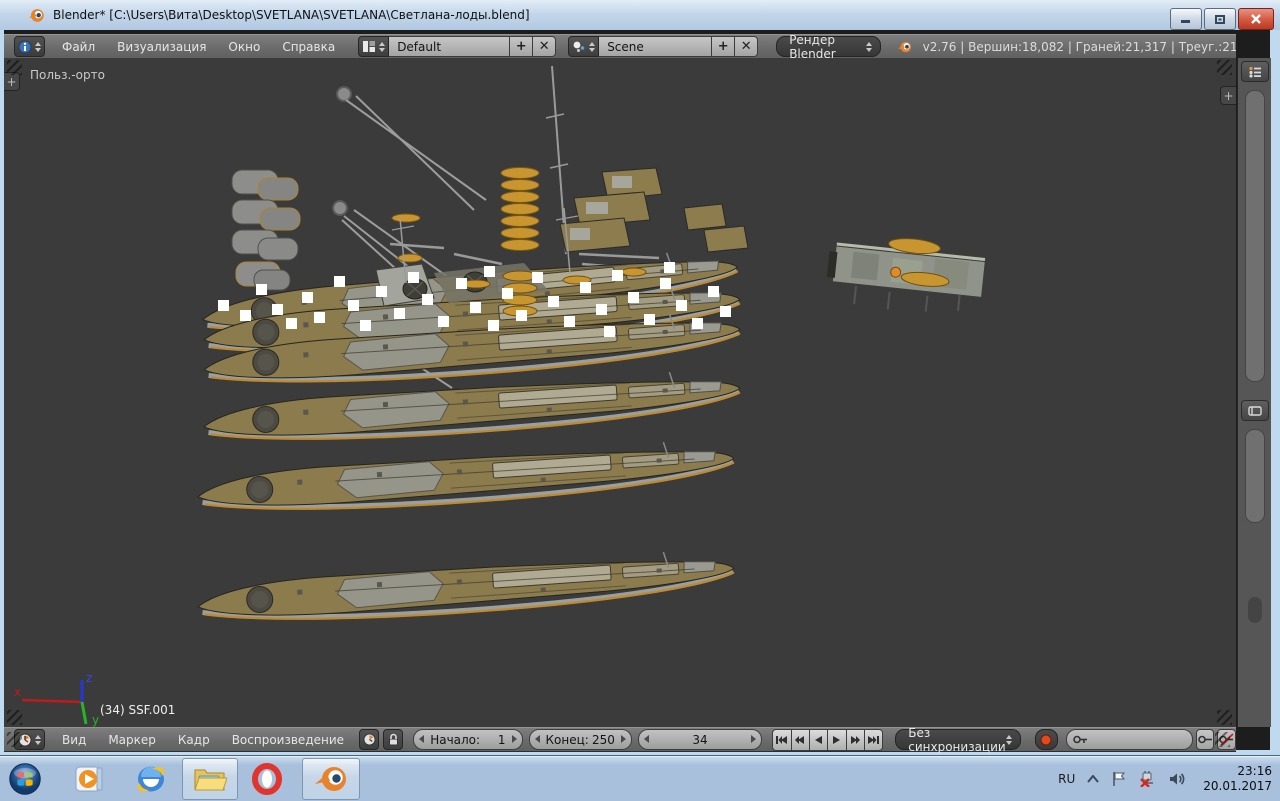  Describe the element at coordinates (25, 46) in the screenshot. I see `info-icon` at that location.